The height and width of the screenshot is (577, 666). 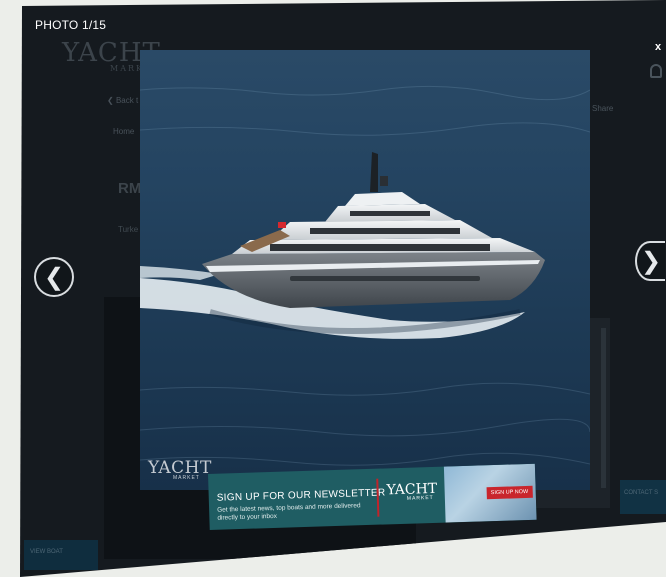 I want to click on listing-title: RM, so click(x=130, y=188).